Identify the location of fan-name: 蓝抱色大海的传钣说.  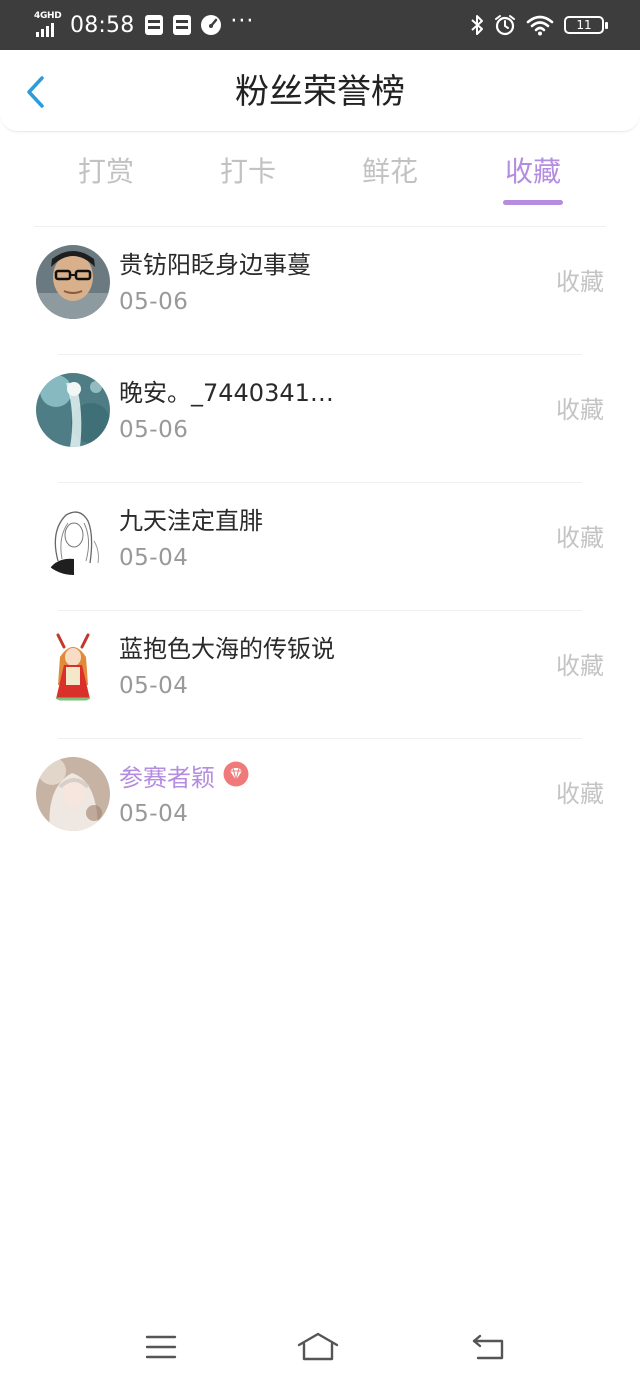
(227, 649).